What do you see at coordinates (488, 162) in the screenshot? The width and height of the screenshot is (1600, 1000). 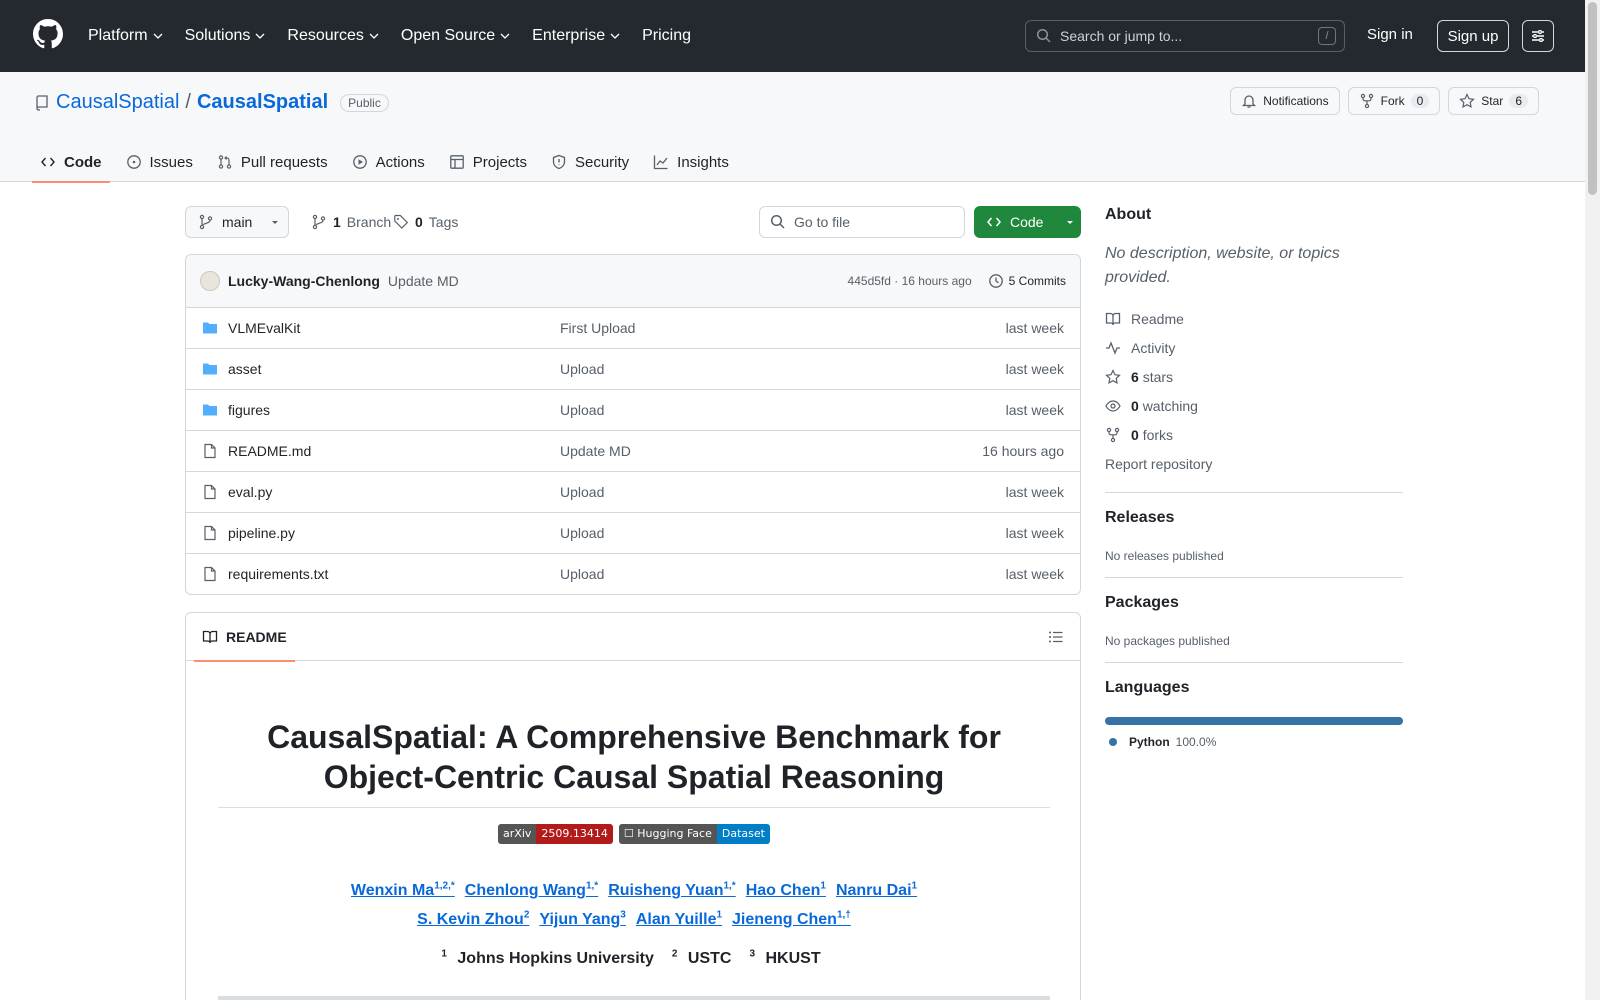 I see `tab-projects: Projects` at bounding box center [488, 162].